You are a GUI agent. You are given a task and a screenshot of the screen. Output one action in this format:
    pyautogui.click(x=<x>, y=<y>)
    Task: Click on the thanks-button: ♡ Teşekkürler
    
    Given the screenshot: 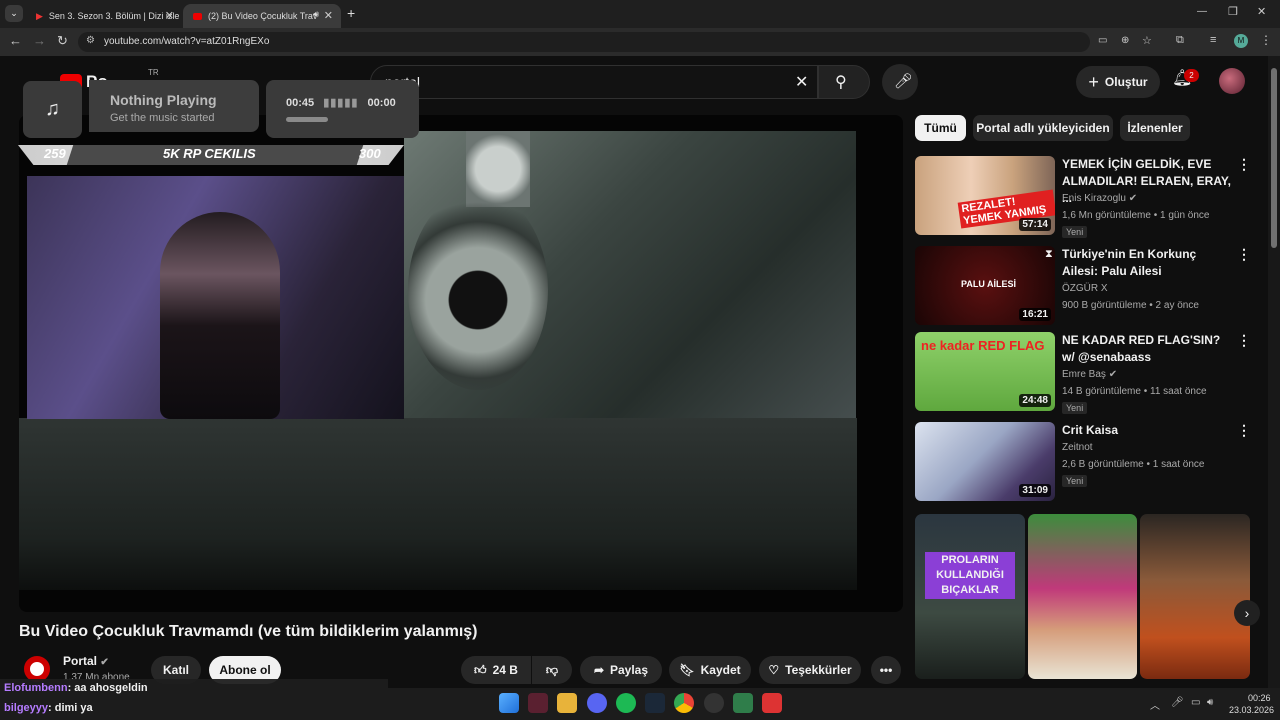 What is the action you would take?
    pyautogui.click(x=810, y=670)
    